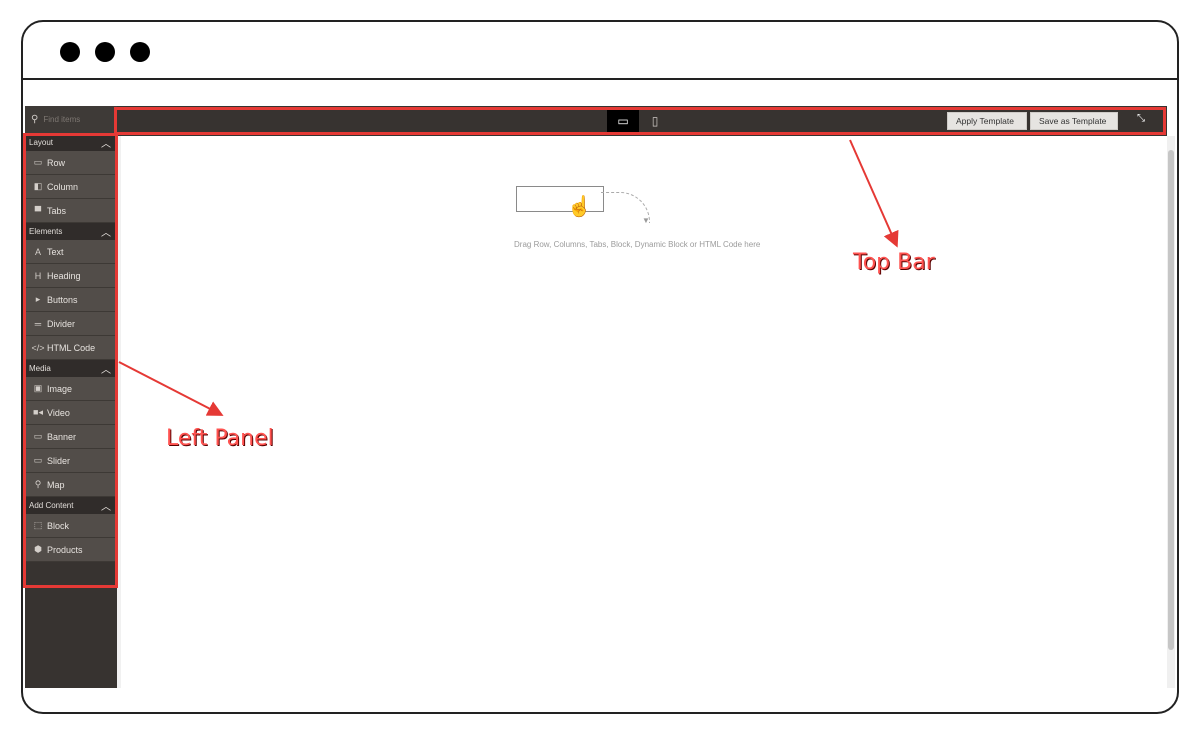 Image resolution: width=1200 pixels, height=736 pixels. Describe the element at coordinates (35, 119) in the screenshot. I see `search-icon: ⚲` at that location.